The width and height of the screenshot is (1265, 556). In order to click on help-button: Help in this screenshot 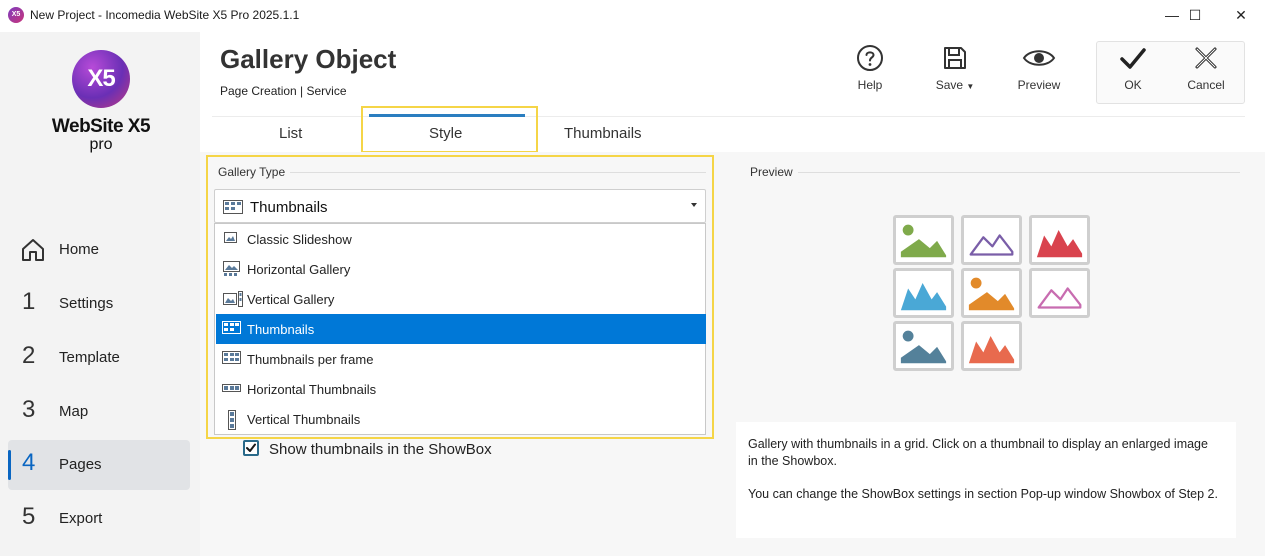, I will do `click(870, 74)`.